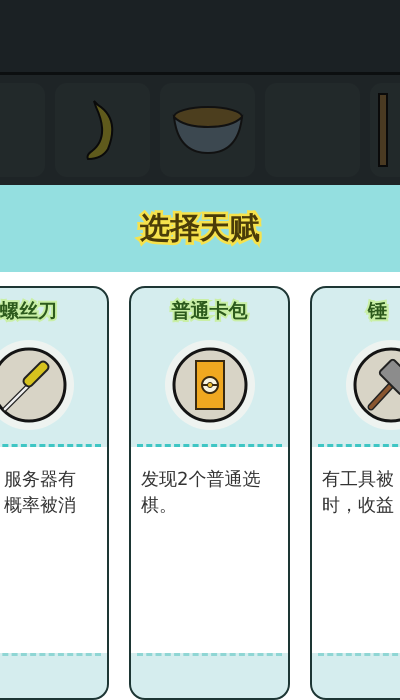 This screenshot has height=700, width=400. Describe the element at coordinates (209, 311) in the screenshot. I see `card-title: 普通卡包` at that location.